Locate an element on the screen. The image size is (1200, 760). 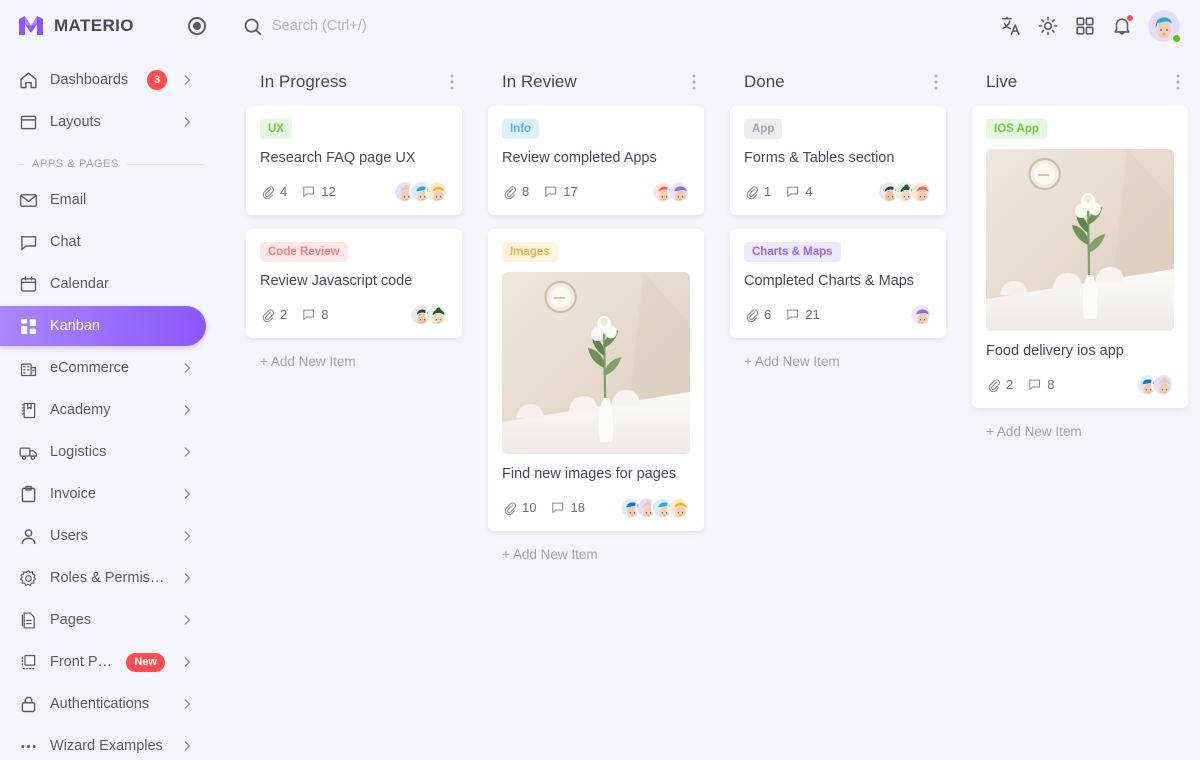
card-title: Food delivery ios app is located at coordinates (1055, 351).